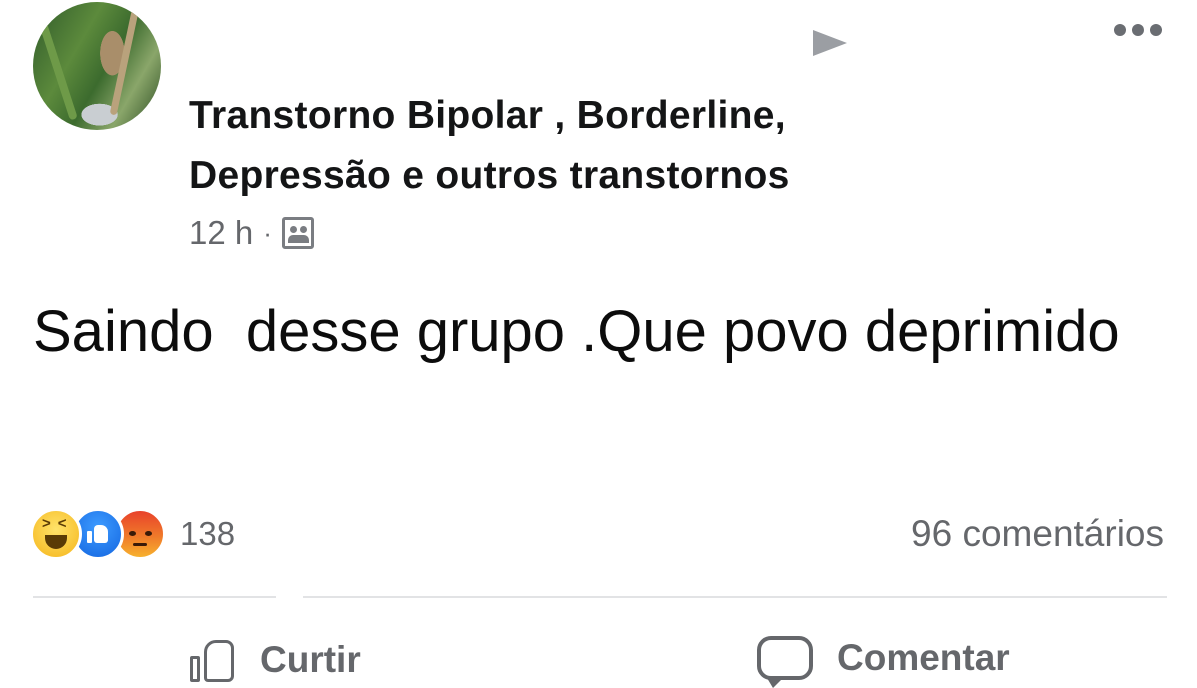 The image size is (1197, 688). What do you see at coordinates (207, 534) in the screenshot?
I see `reaction-count: 138` at bounding box center [207, 534].